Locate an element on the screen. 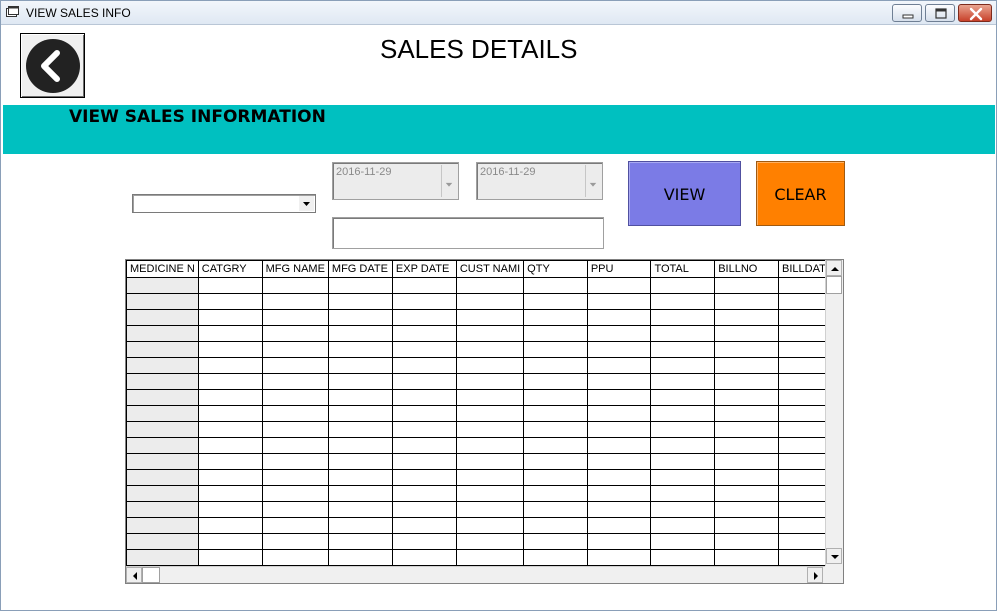  column-header: MEDICINE N is located at coordinates (162, 269).